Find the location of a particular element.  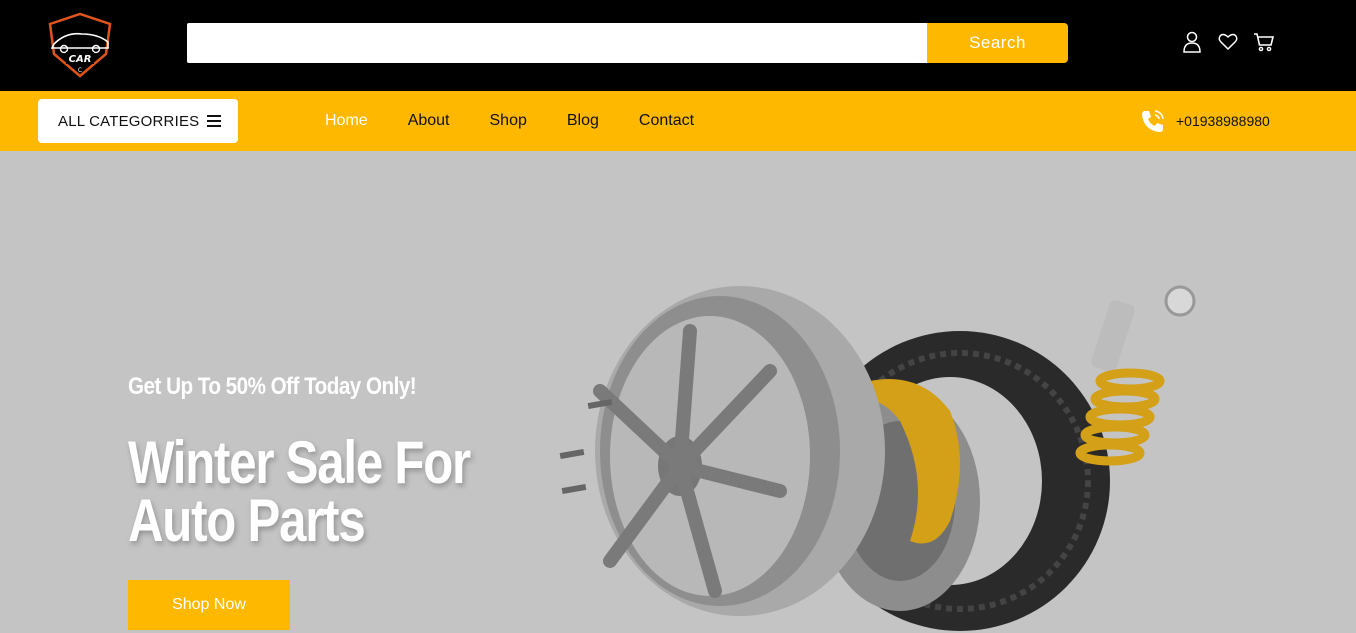

heart-icon is located at coordinates (1228, 42).